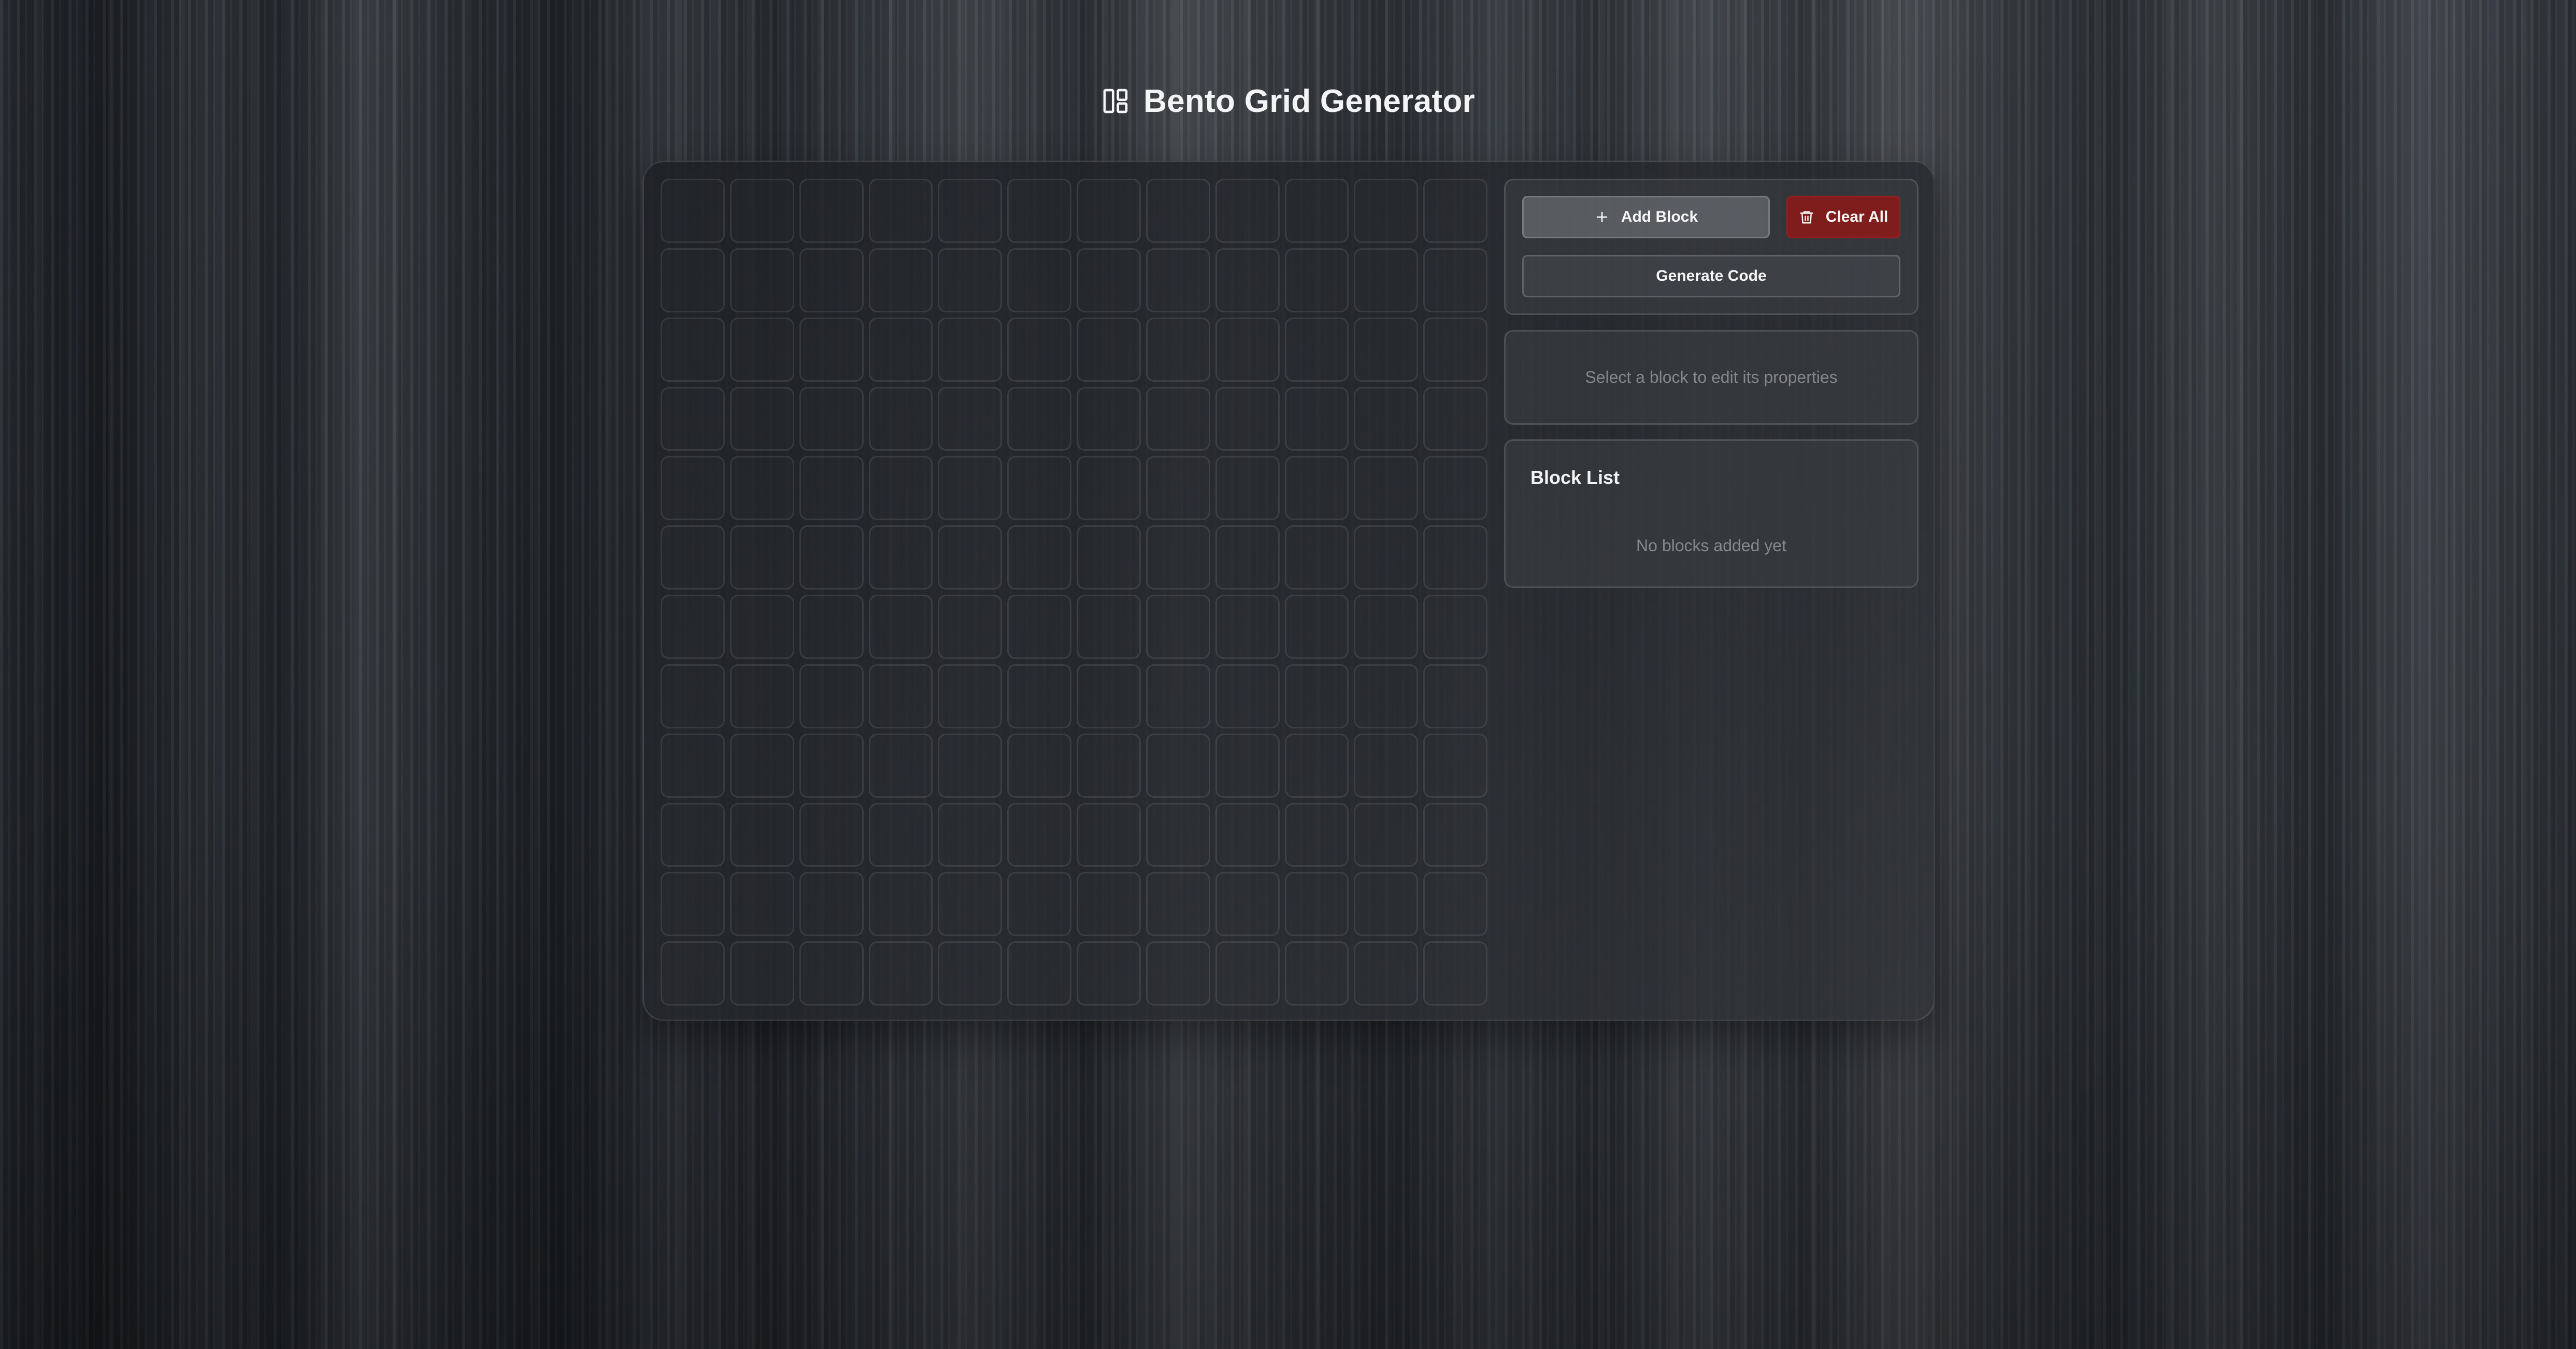  What do you see at coordinates (1843, 217) in the screenshot?
I see `clear-all-button: Clear All` at bounding box center [1843, 217].